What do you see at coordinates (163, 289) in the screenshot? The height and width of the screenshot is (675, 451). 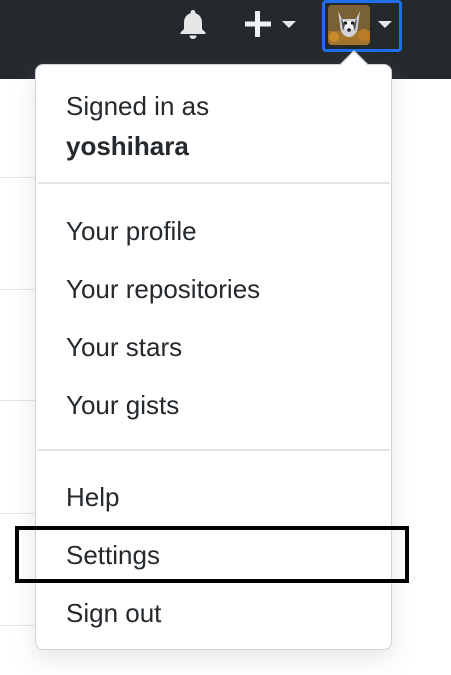 I see `menu-item-your-repositories: Your repositories` at bounding box center [163, 289].